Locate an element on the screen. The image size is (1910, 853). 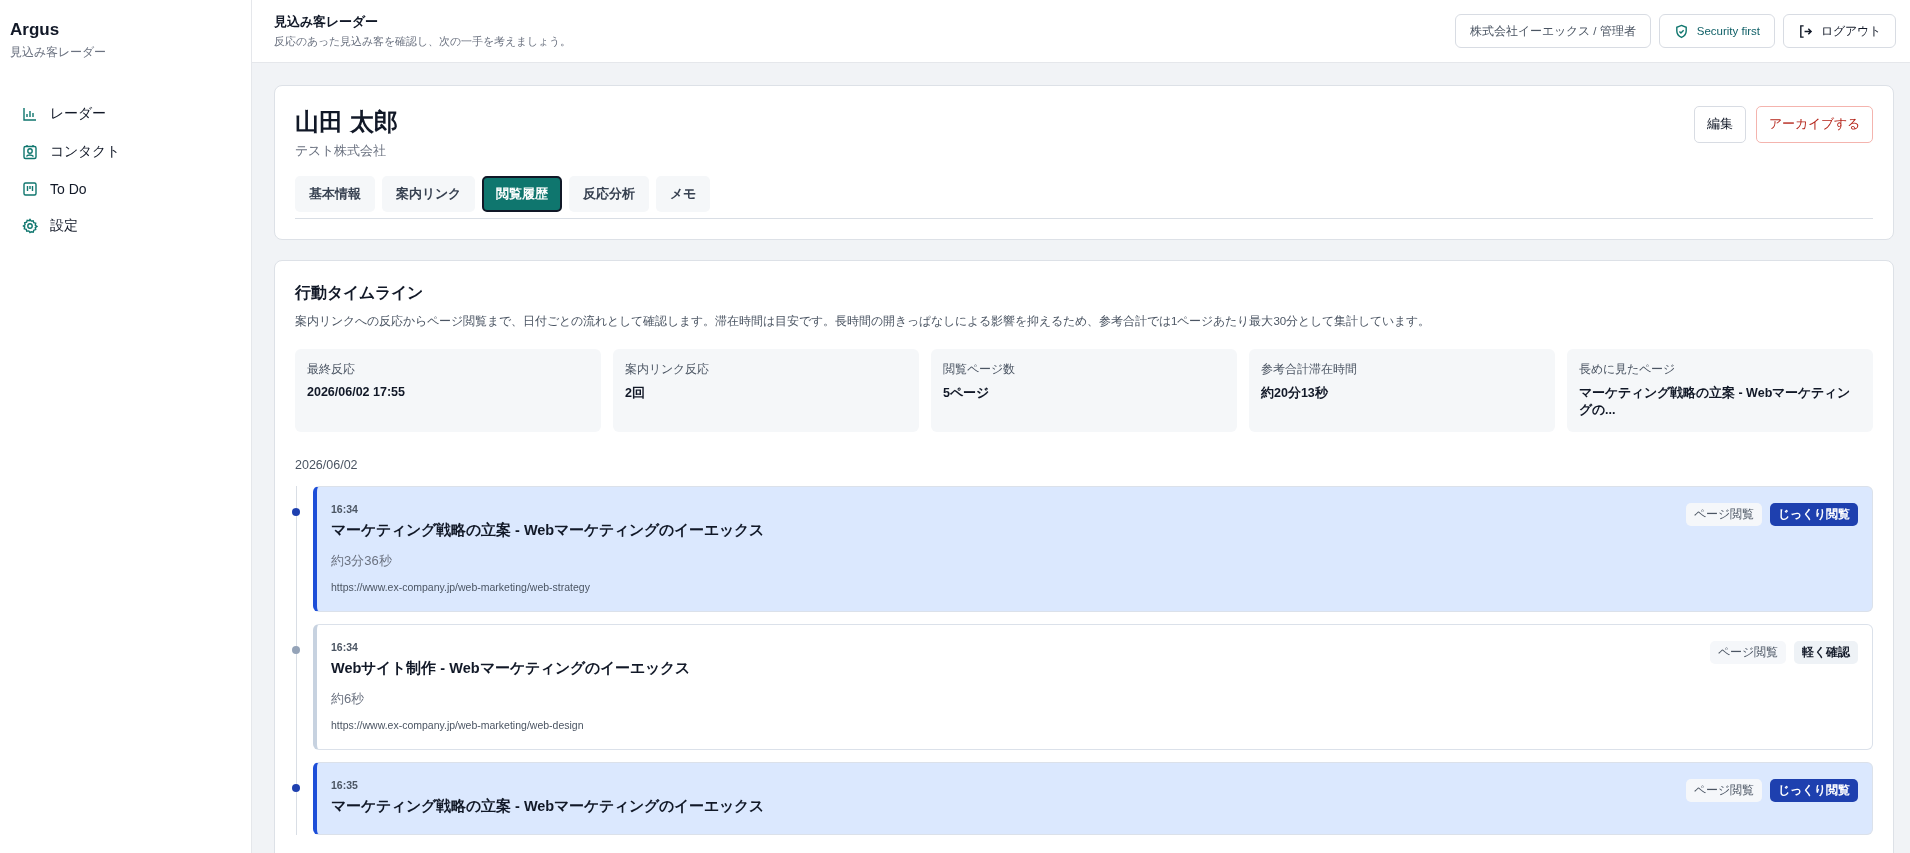
event-duration: 約3分36秒 is located at coordinates (362, 561).